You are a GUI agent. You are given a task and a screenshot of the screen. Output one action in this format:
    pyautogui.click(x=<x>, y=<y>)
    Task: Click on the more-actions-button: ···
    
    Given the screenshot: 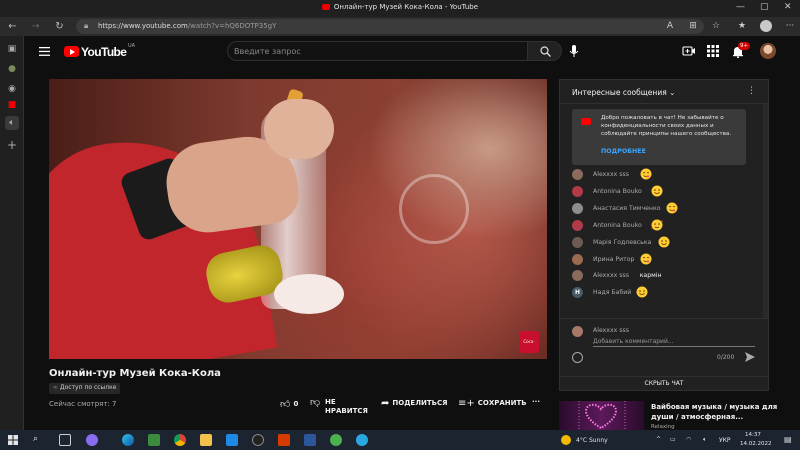 What is the action you would take?
    pyautogui.click(x=536, y=402)
    